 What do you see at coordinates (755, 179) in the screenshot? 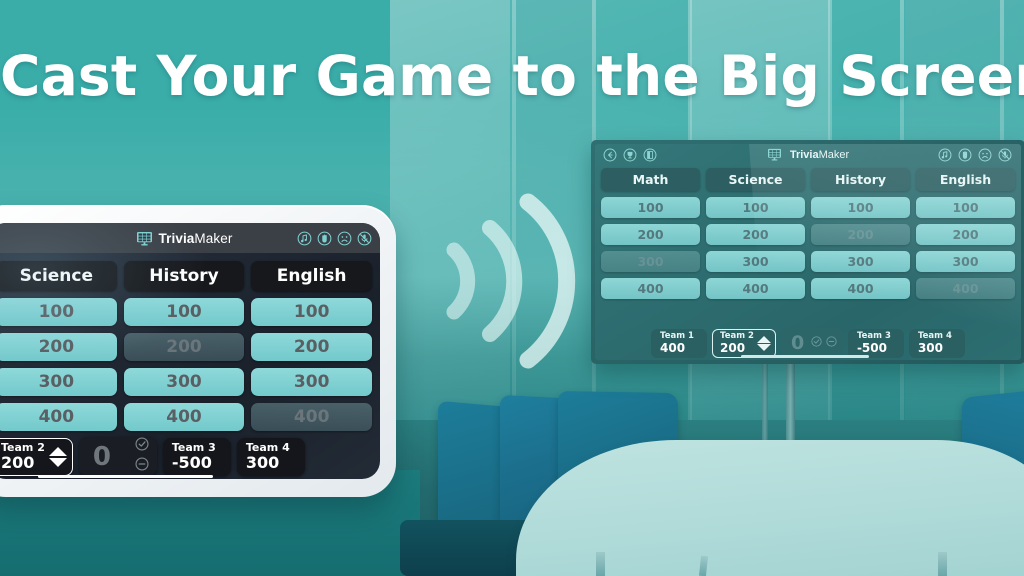
I see `tv-category: Science` at bounding box center [755, 179].